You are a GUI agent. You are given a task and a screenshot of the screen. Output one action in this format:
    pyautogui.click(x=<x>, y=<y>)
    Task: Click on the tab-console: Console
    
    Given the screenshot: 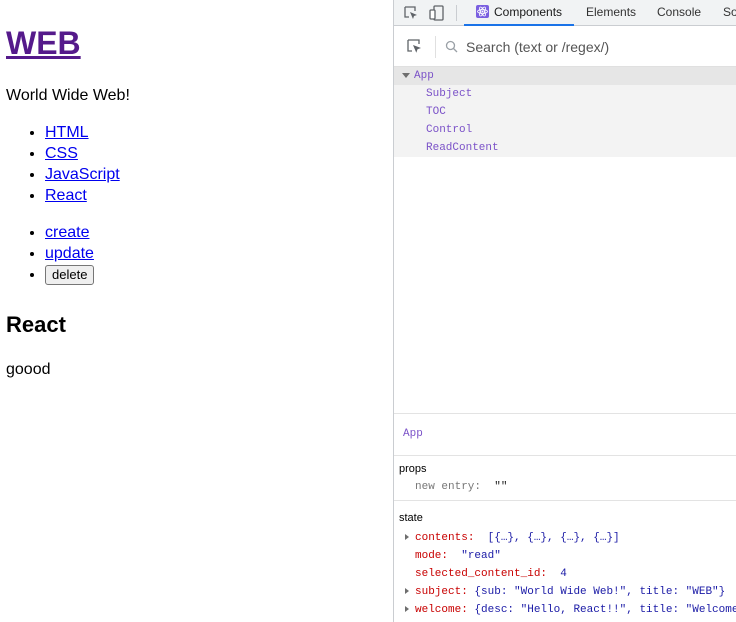 What is the action you would take?
    pyautogui.click(x=679, y=13)
    